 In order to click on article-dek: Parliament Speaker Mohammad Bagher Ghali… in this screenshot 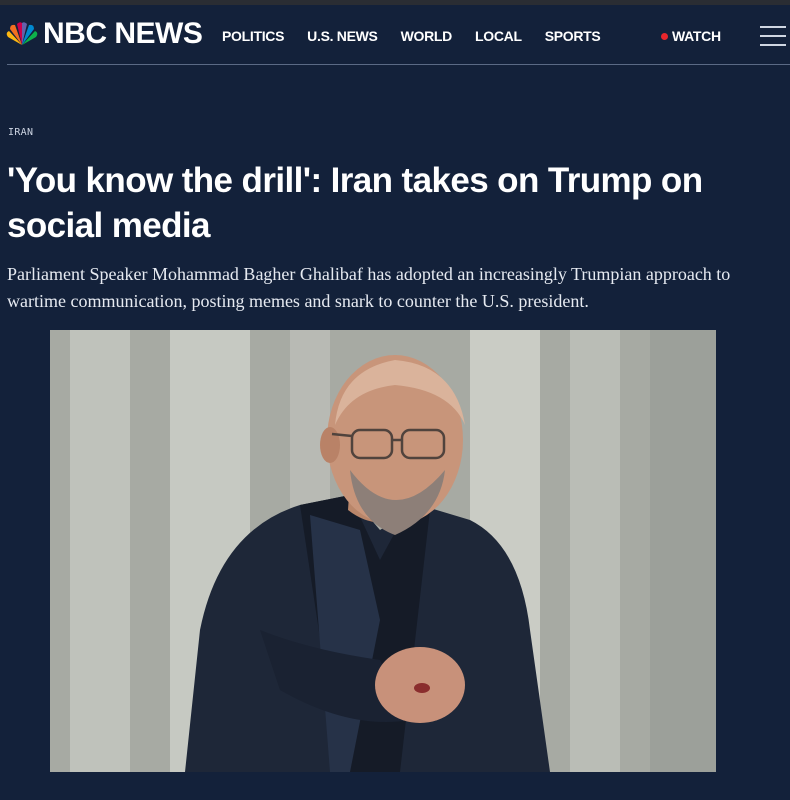, I will do `click(369, 287)`.